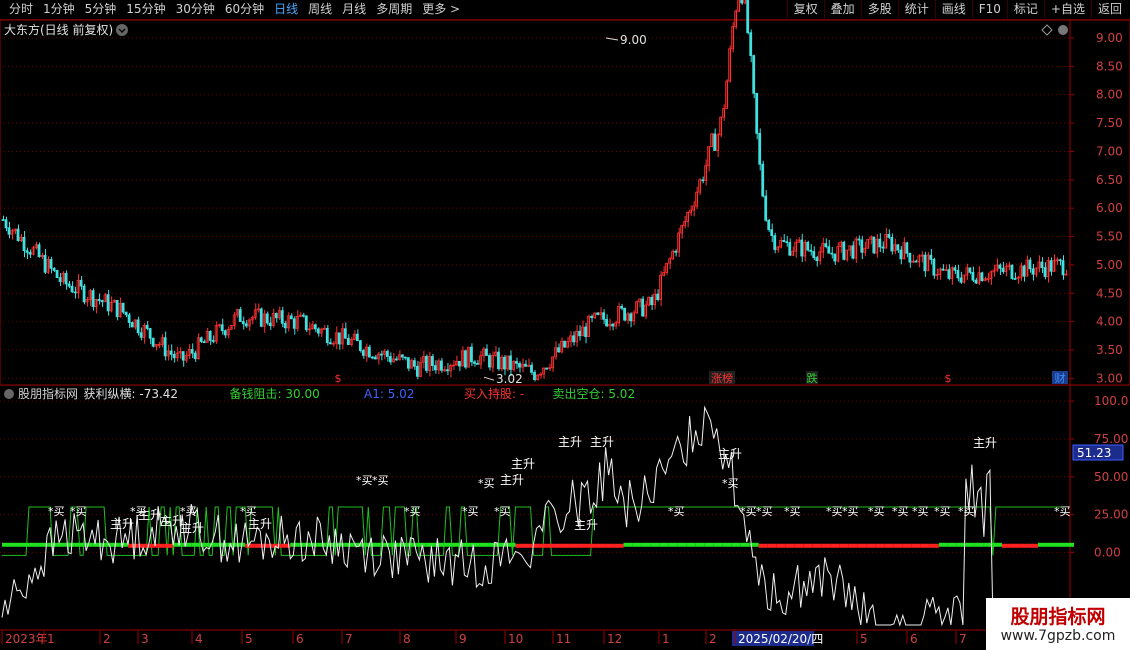  I want to click on indicator-legend-item: 备钱阻击: 30.00, so click(275, 393).